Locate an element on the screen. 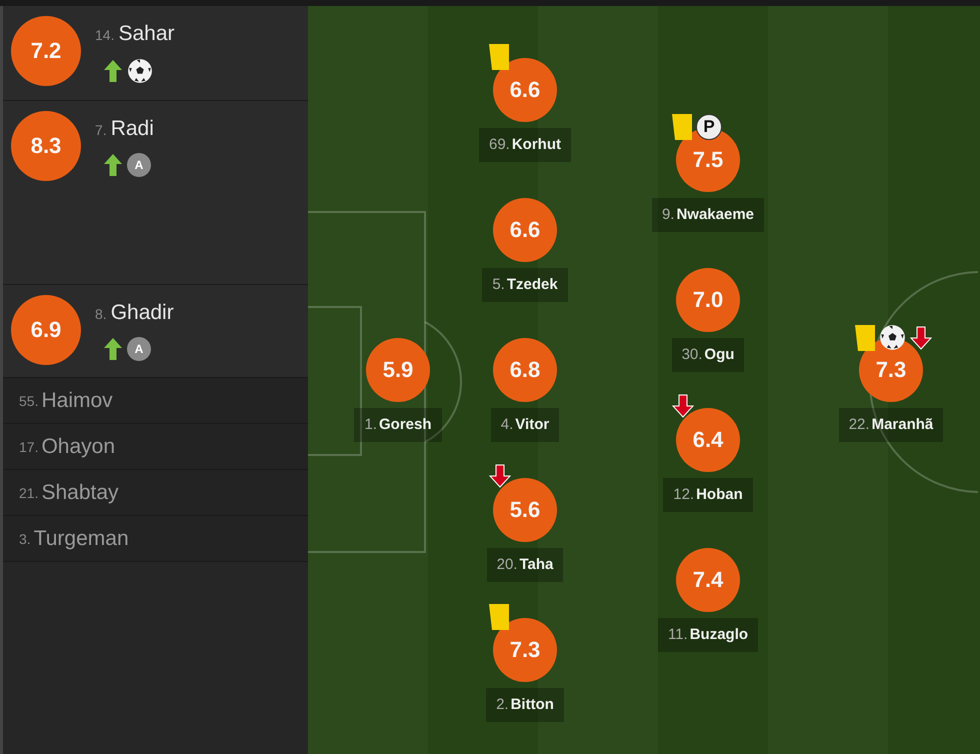 The width and height of the screenshot is (980, 754). player-number: 8. is located at coordinates (101, 314).